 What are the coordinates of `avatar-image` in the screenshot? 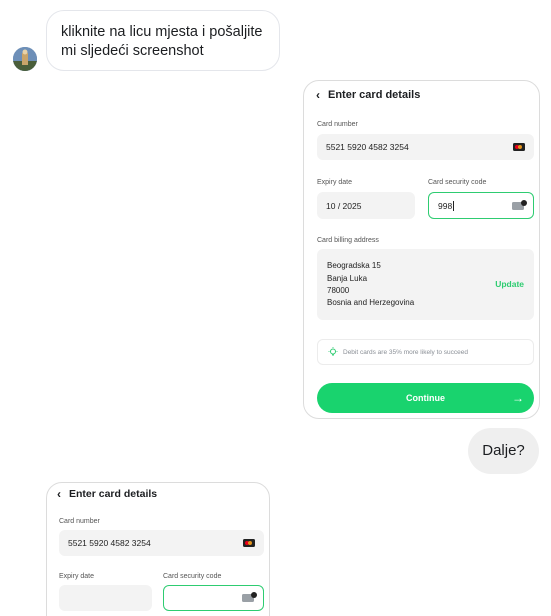 It's located at (25, 59).